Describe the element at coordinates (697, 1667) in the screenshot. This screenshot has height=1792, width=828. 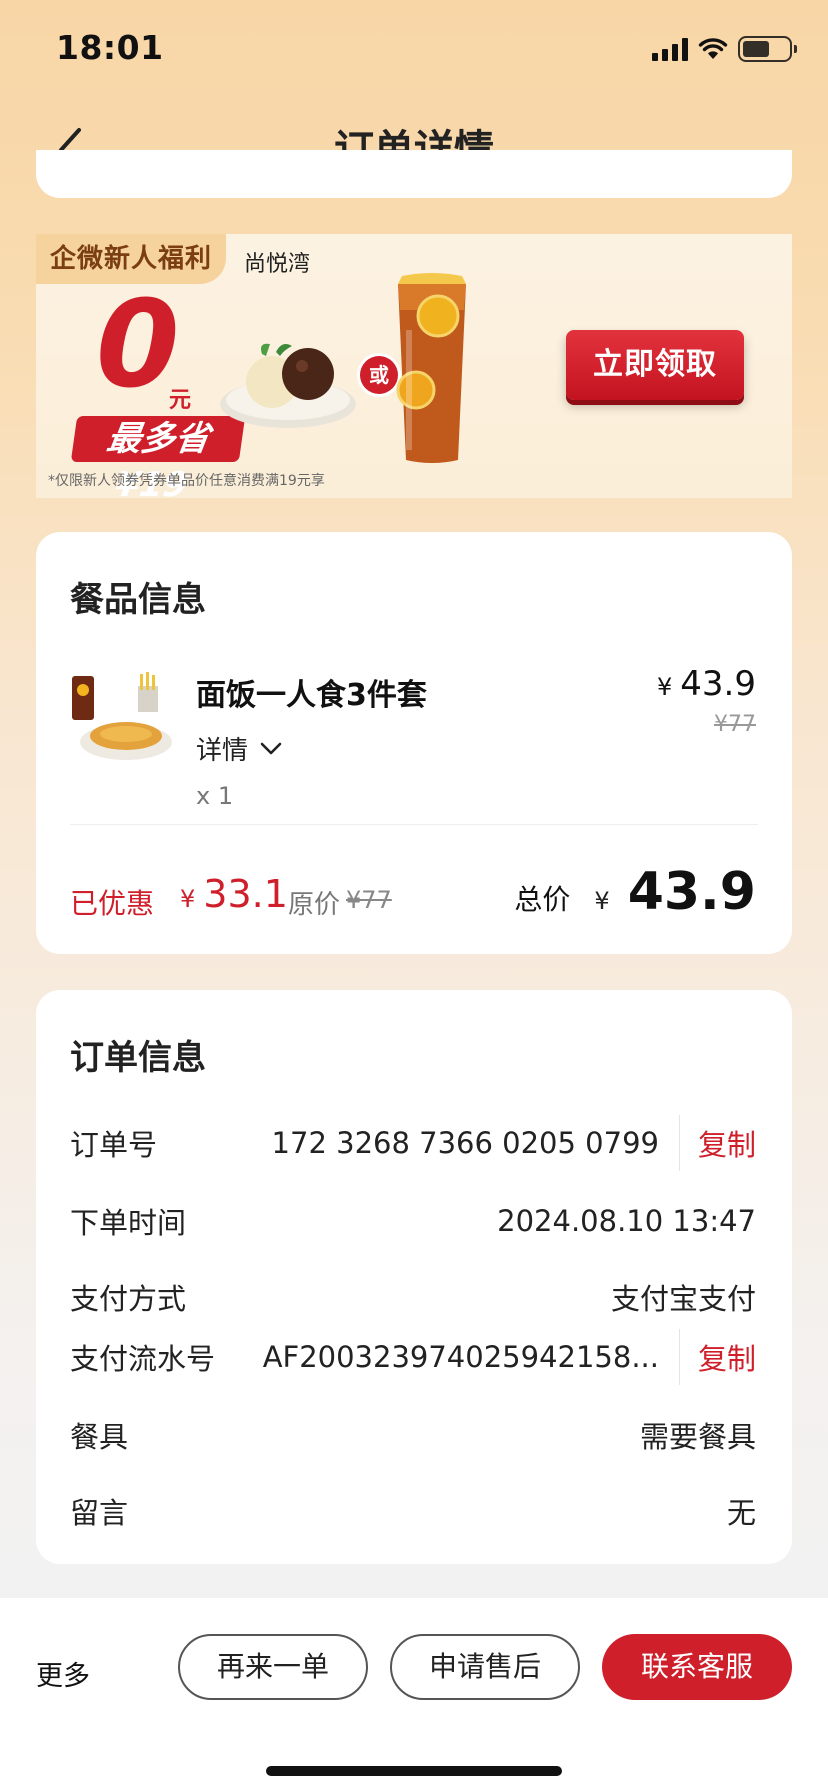
I see `contact-service-button: 联系客服` at that location.